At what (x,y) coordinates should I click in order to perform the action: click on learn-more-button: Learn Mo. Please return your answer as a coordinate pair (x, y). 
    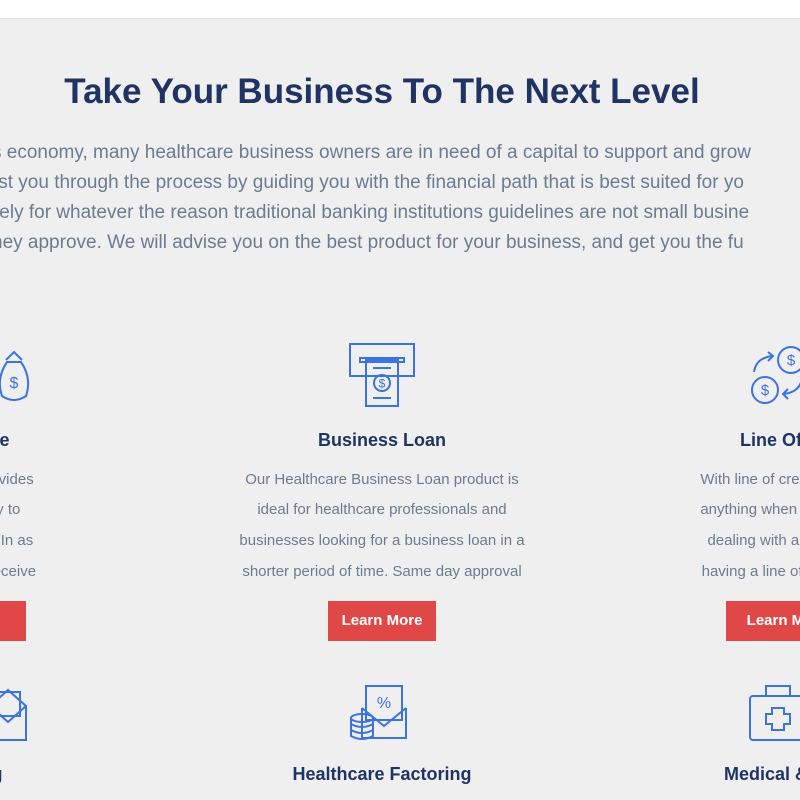
    Looking at the image, I should click on (763, 621).